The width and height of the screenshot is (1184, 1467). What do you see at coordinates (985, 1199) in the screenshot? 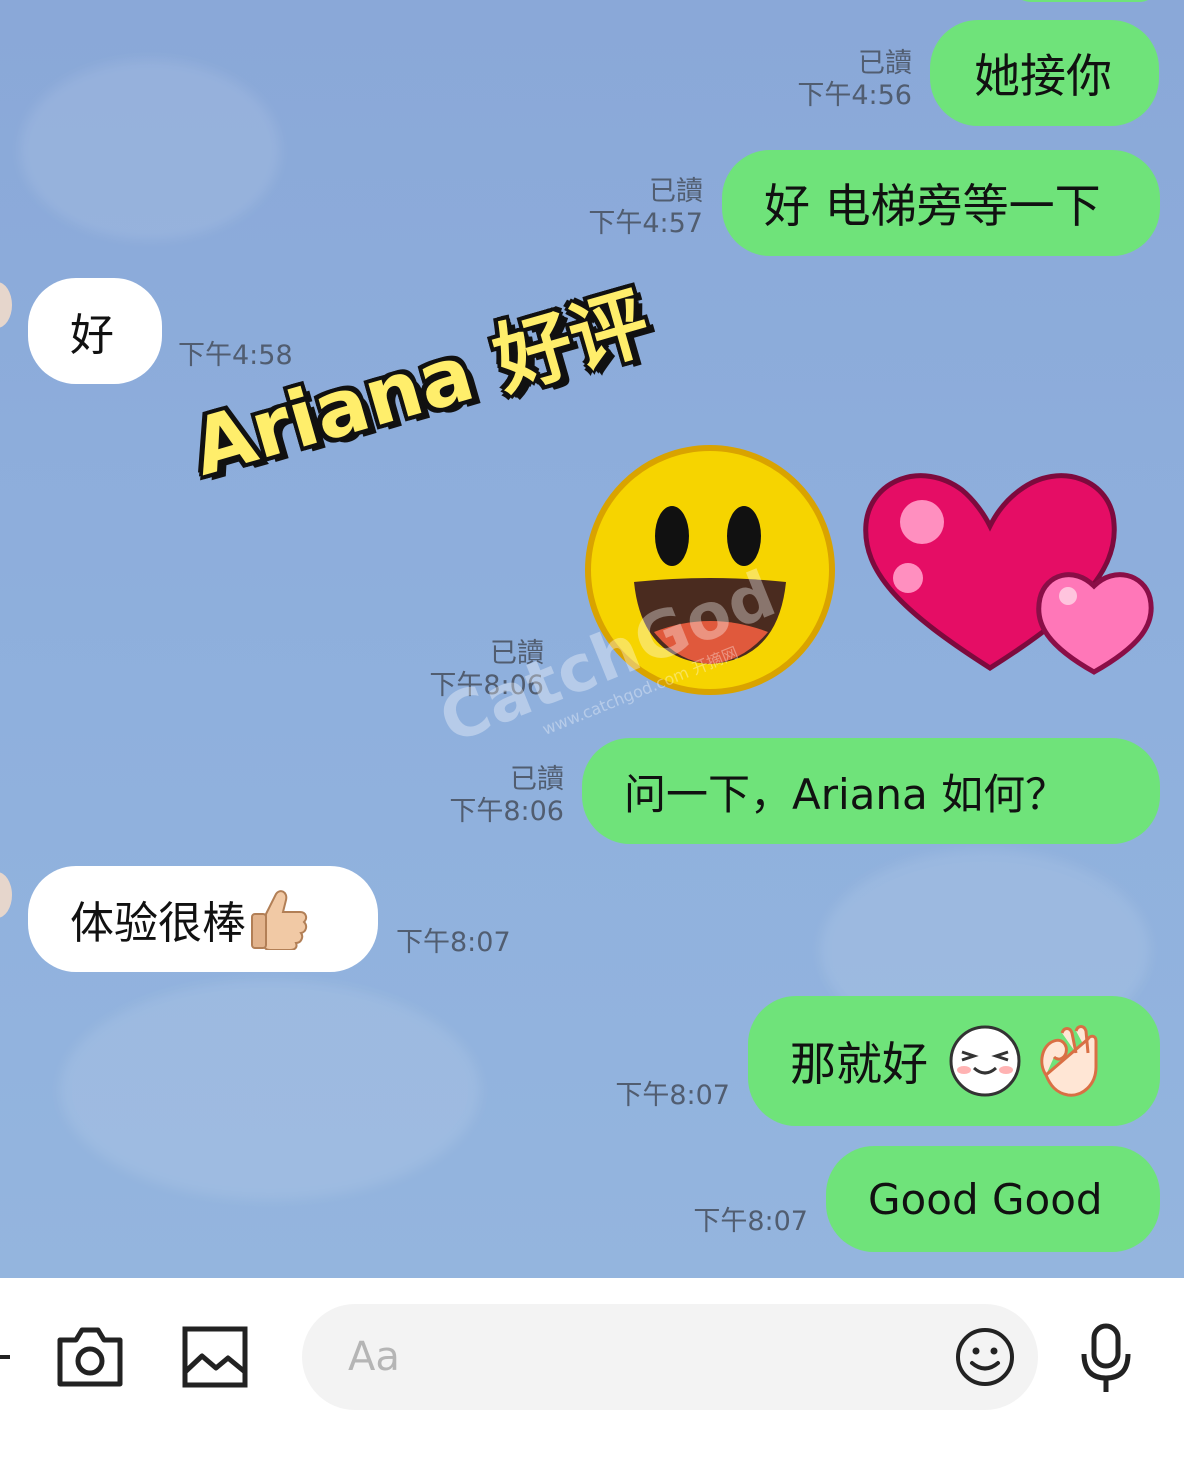
I see `message-text: Good Good` at bounding box center [985, 1199].